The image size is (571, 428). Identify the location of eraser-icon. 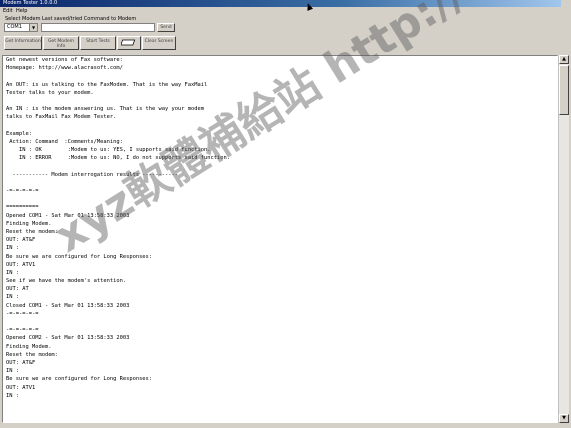
(128, 42).